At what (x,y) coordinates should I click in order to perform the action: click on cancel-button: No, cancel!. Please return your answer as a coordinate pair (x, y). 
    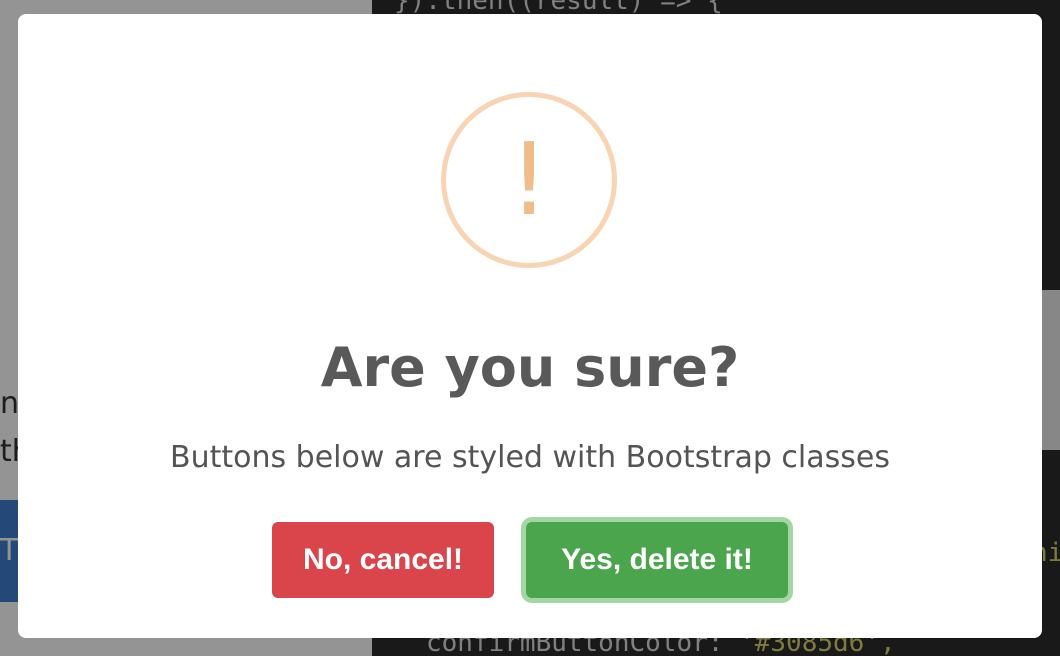
    Looking at the image, I should click on (383, 560).